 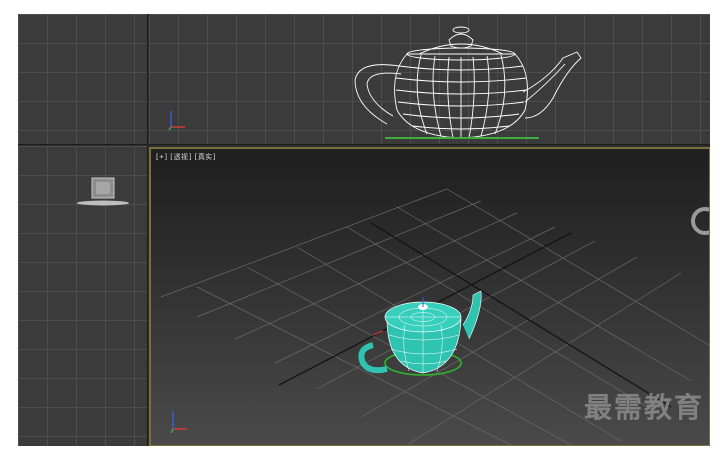 What do you see at coordinates (83, 79) in the screenshot?
I see `viewport-left` at bounding box center [83, 79].